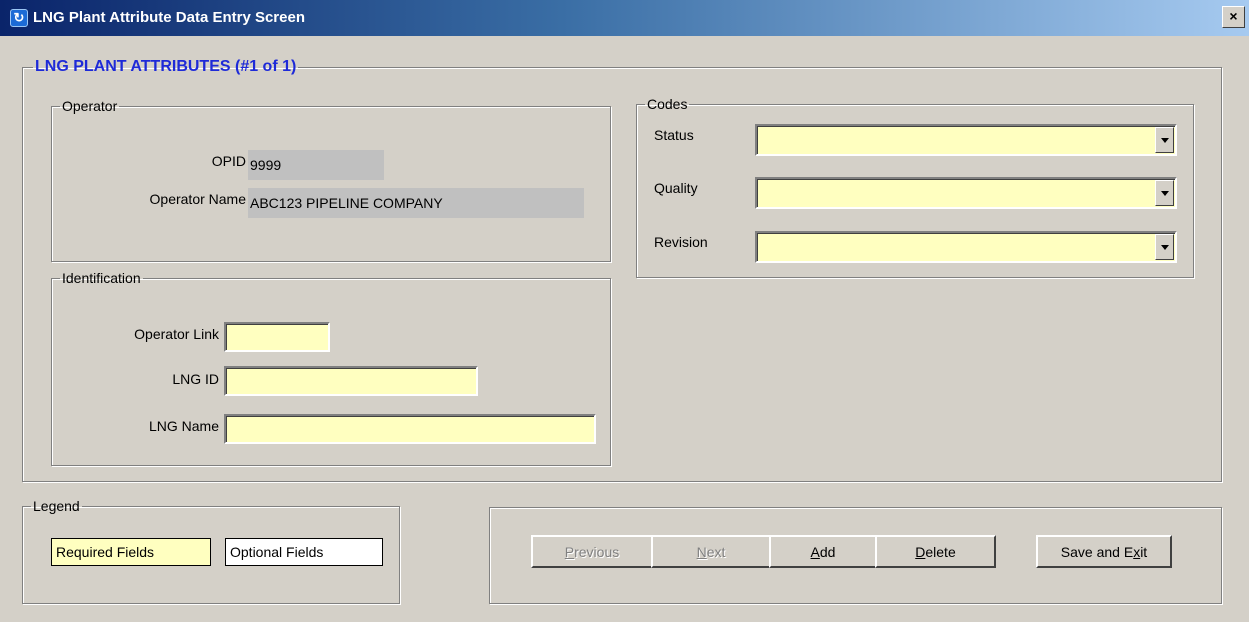 This screenshot has height=622, width=1249. Describe the element at coordinates (1104, 551) in the screenshot. I see `save-and-exit-button: Save and Exit` at that location.